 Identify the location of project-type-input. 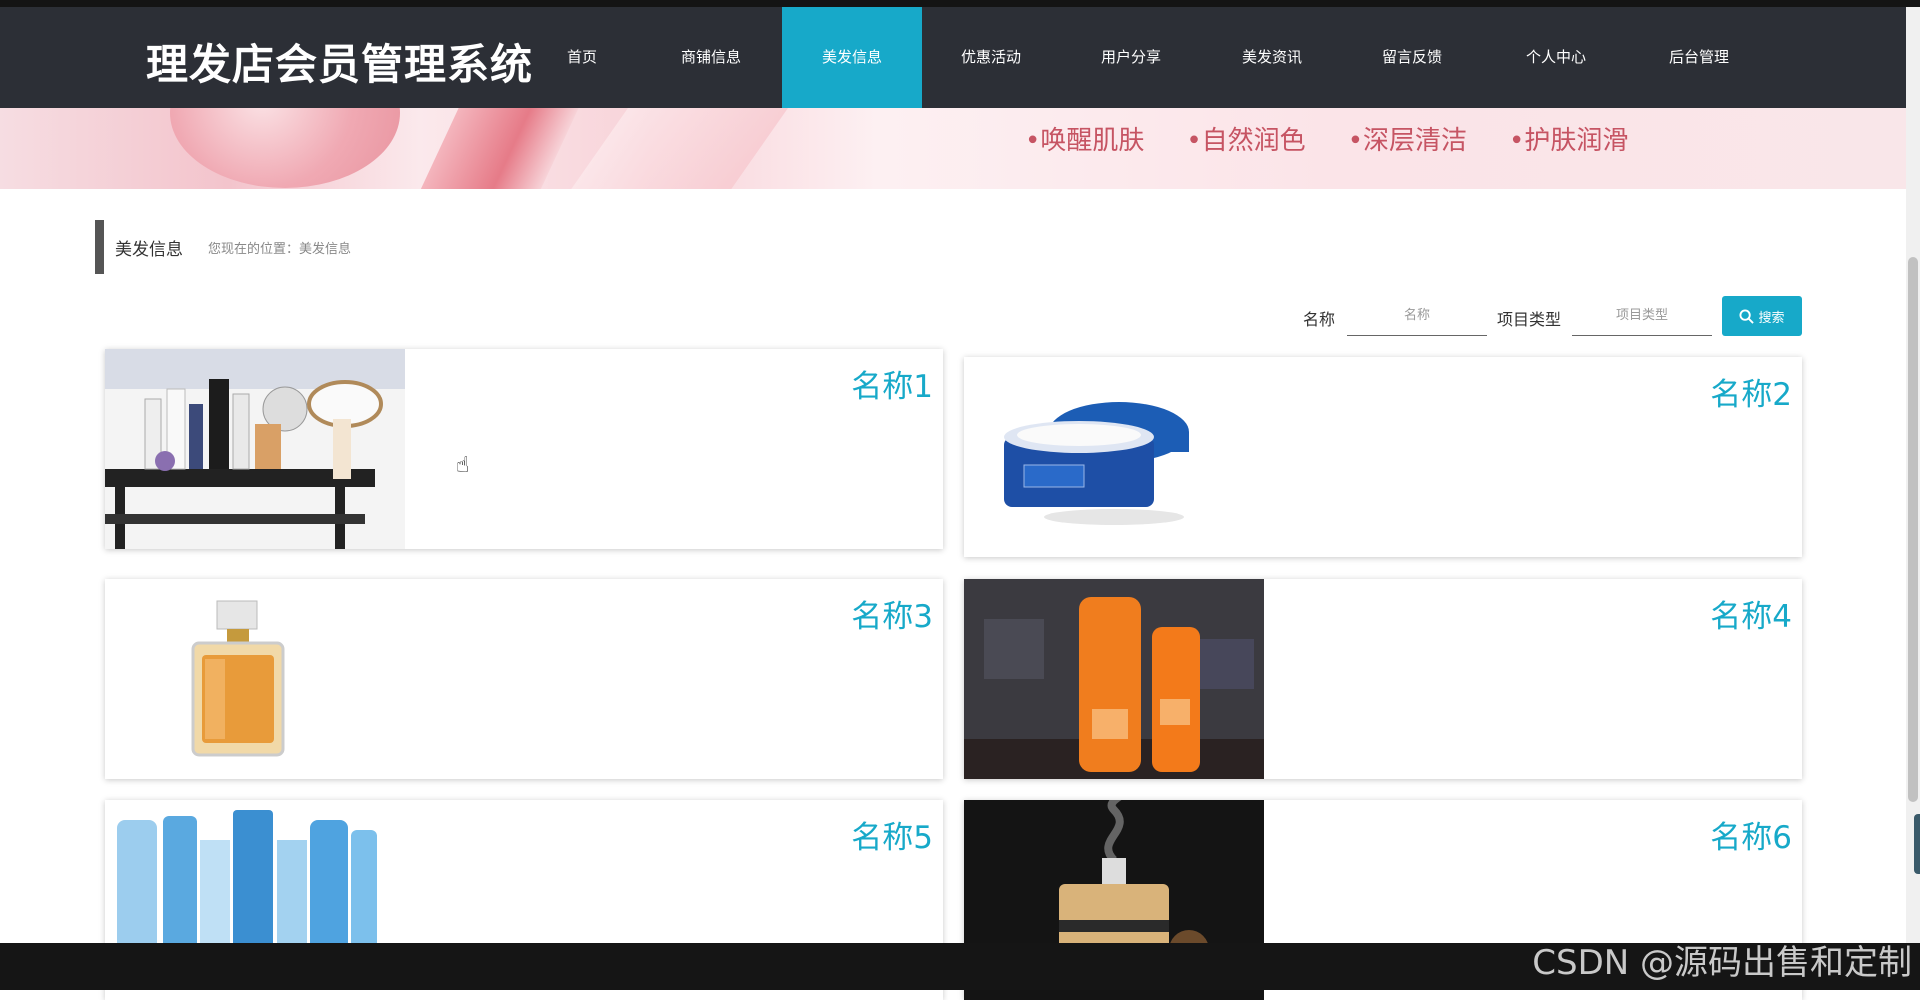
(1642, 316).